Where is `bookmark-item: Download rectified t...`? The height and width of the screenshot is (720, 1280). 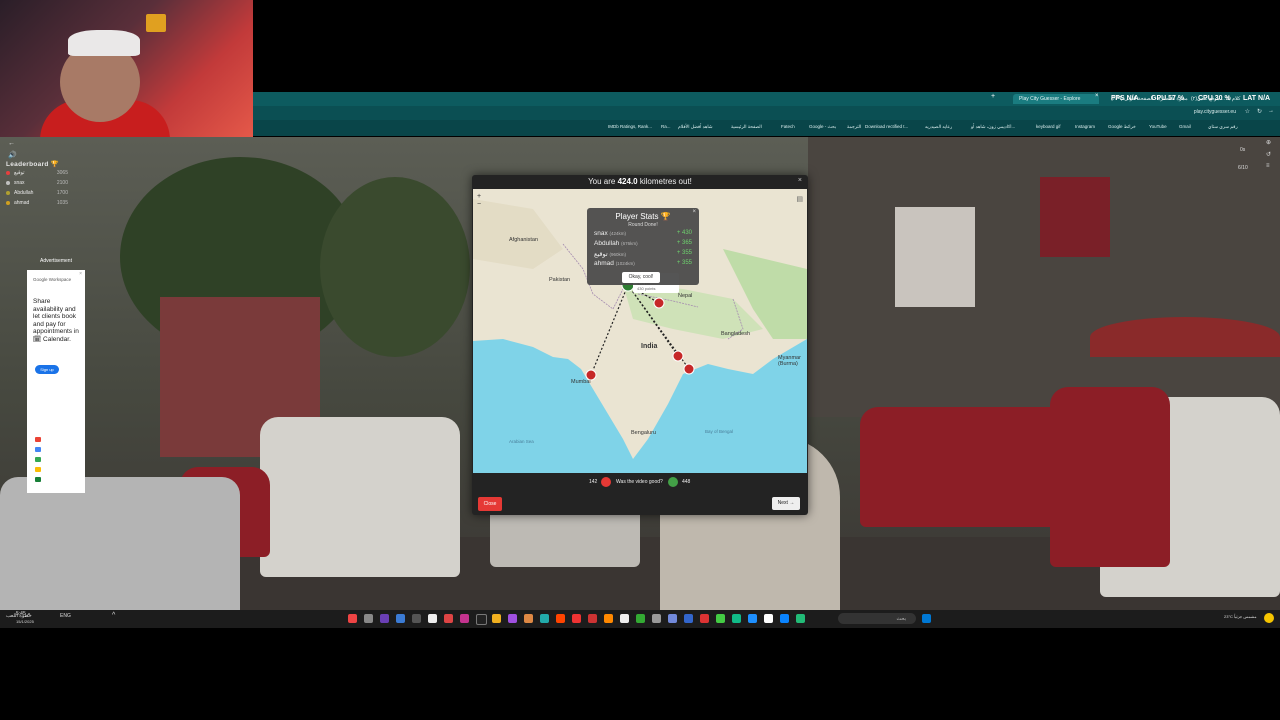 bookmark-item: Download rectified t... is located at coordinates (886, 126).